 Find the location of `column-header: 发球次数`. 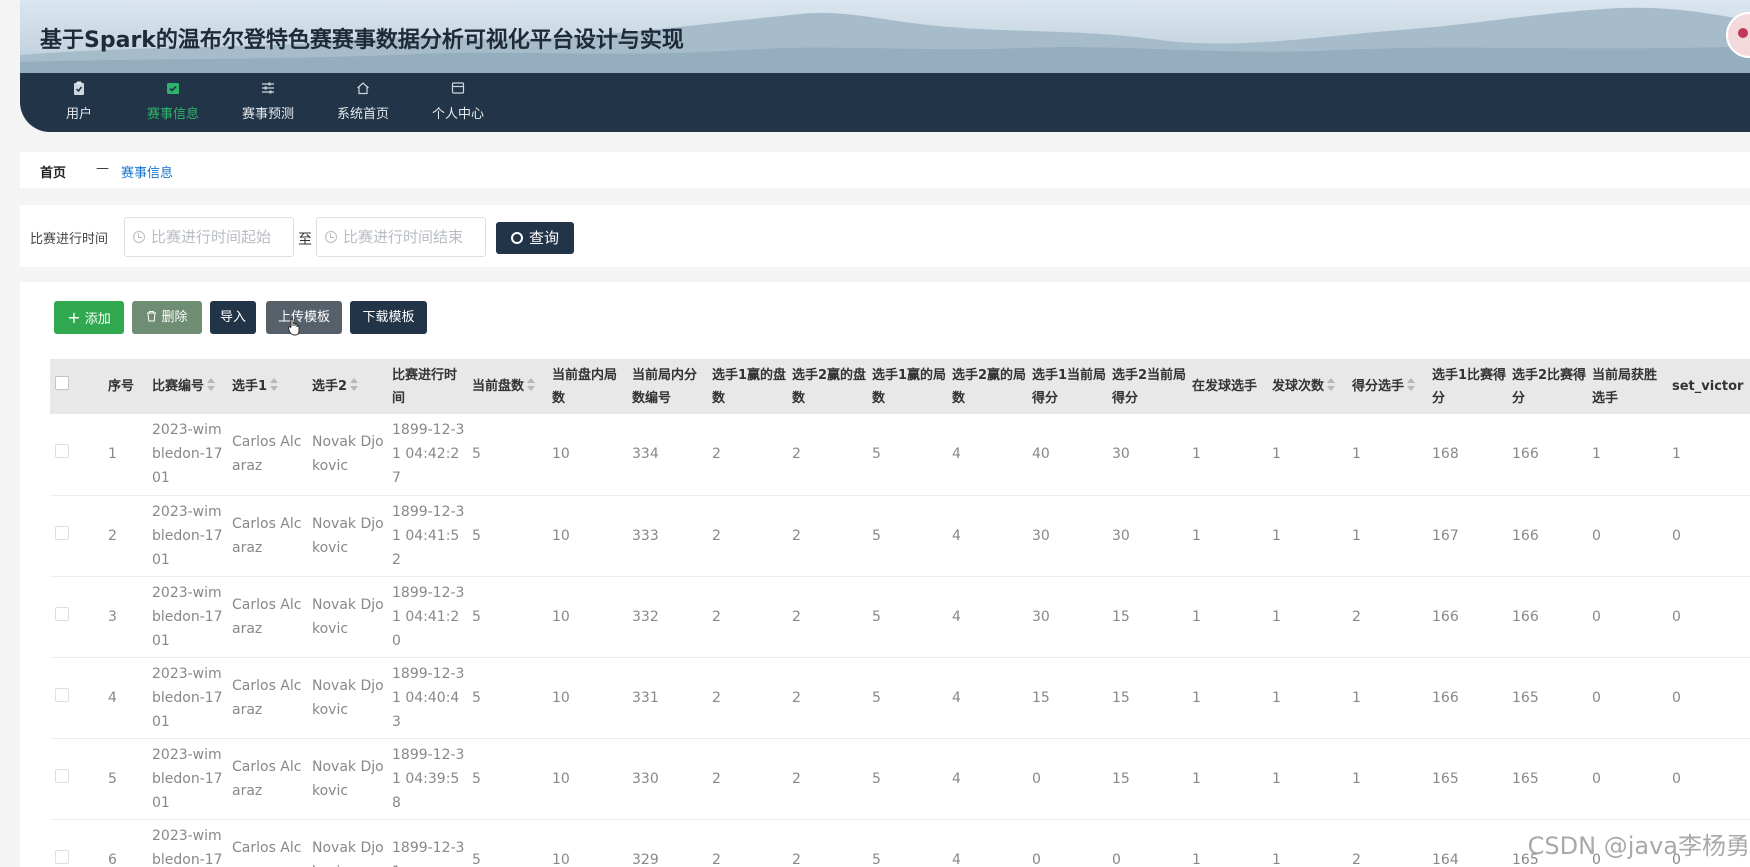

column-header: 发球次数 is located at coordinates (1310, 386).